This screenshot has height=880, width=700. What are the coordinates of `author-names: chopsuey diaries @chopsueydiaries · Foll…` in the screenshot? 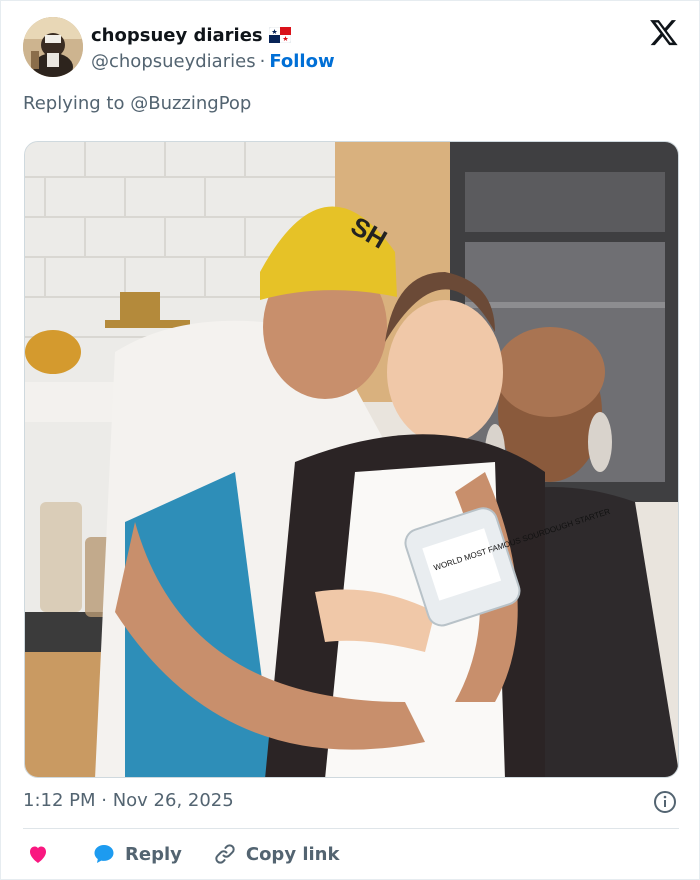 It's located at (213, 48).